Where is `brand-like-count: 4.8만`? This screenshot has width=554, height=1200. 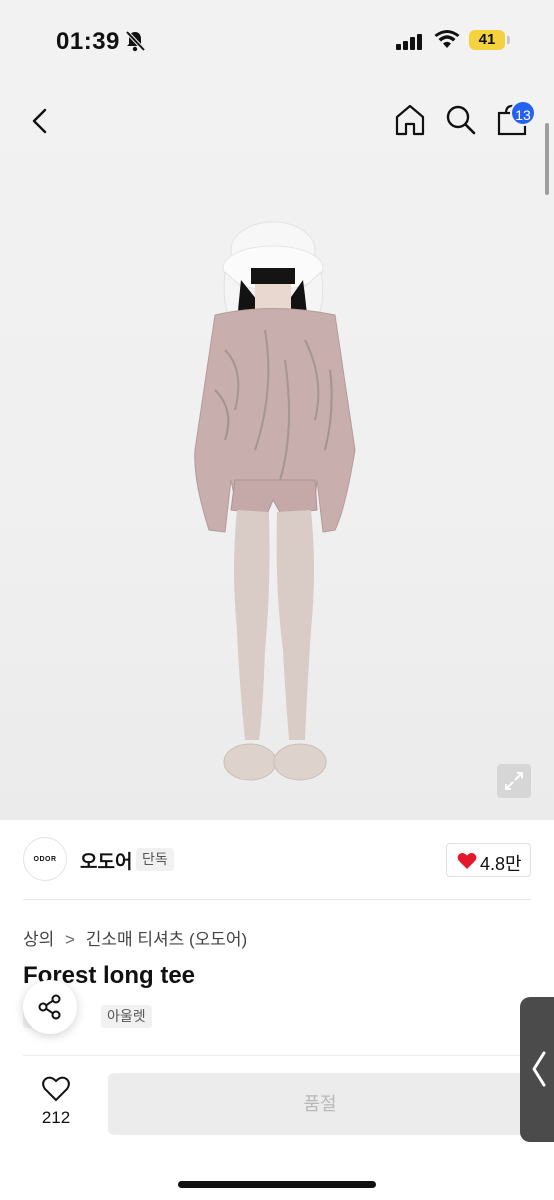
brand-like-count: 4.8만 is located at coordinates (501, 864).